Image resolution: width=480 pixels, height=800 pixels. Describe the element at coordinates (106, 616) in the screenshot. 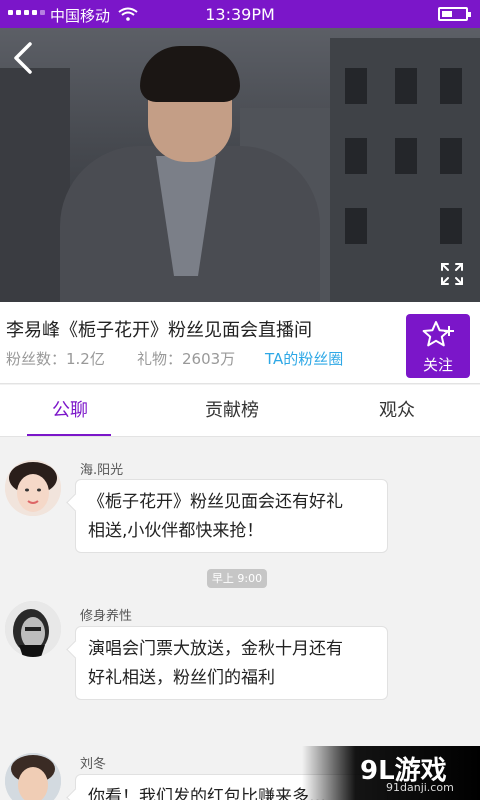

I see `sender-name: 修身养性` at that location.